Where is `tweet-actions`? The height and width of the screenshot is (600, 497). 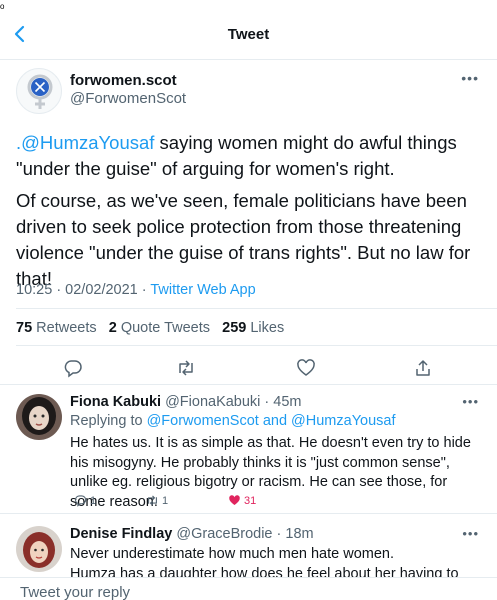
tweet-actions is located at coordinates (248, 368).